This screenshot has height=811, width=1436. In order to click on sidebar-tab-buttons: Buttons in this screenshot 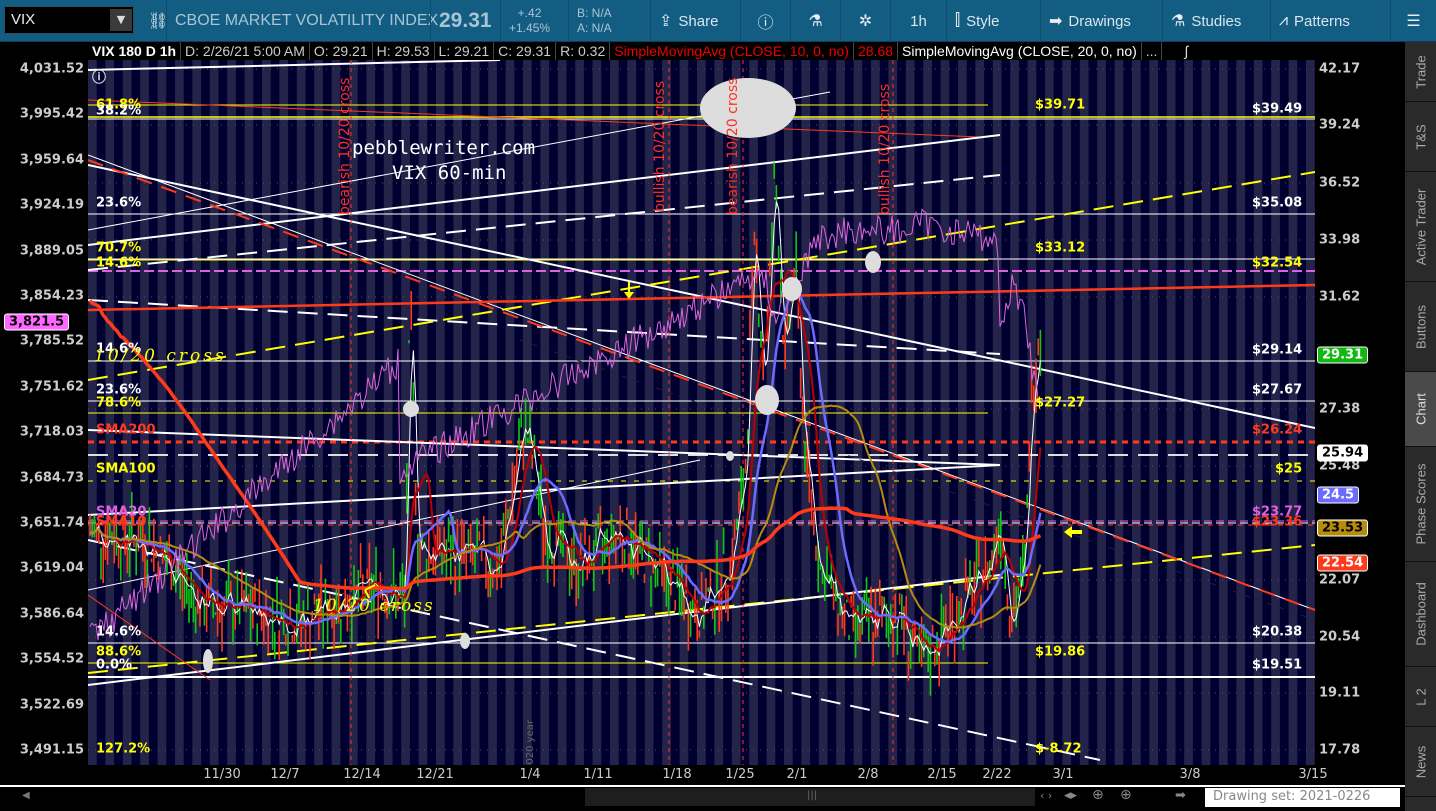, I will do `click(1420, 327)`.